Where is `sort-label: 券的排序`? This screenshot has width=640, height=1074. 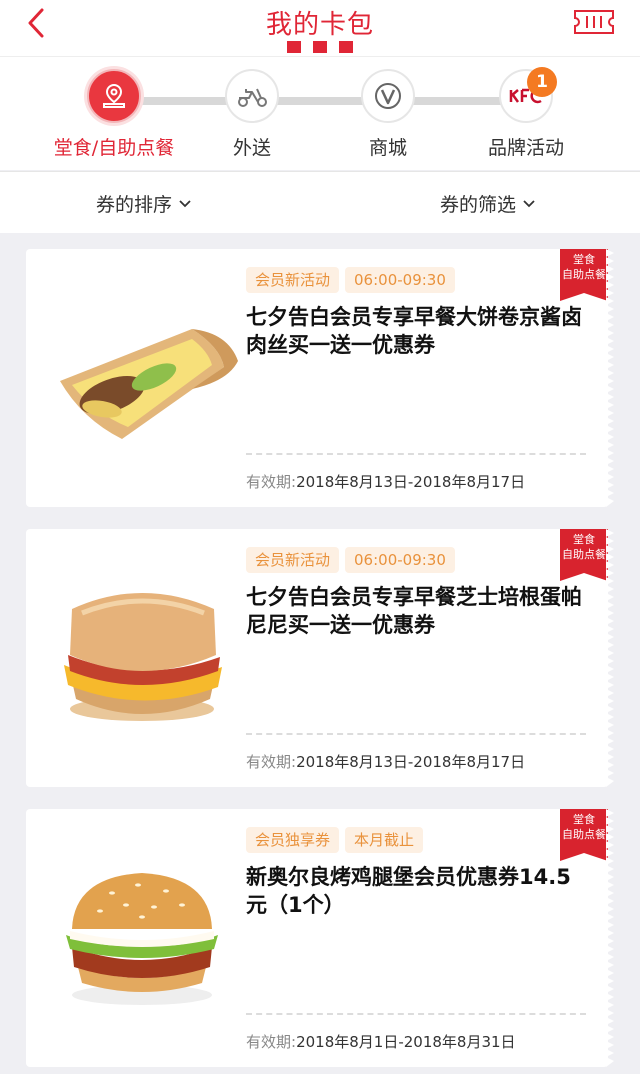
sort-label: 券的排序 is located at coordinates (134, 205).